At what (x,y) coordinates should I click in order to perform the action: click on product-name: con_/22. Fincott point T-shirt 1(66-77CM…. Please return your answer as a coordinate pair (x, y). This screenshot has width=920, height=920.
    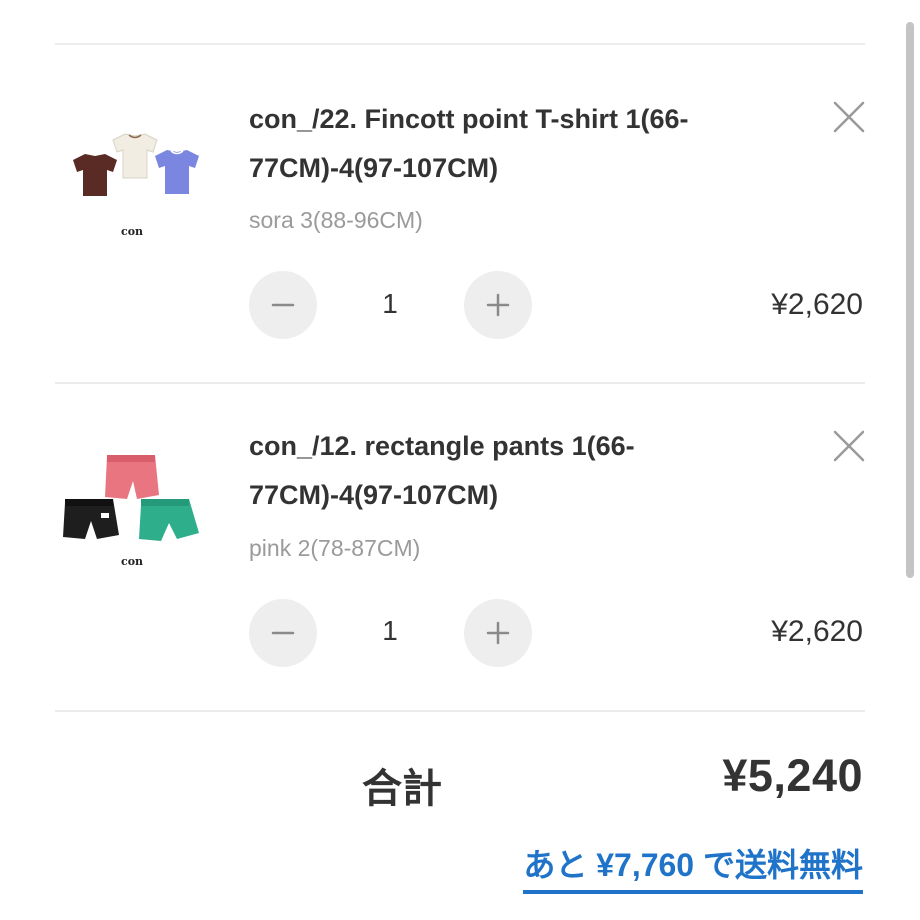
    Looking at the image, I should click on (509, 144).